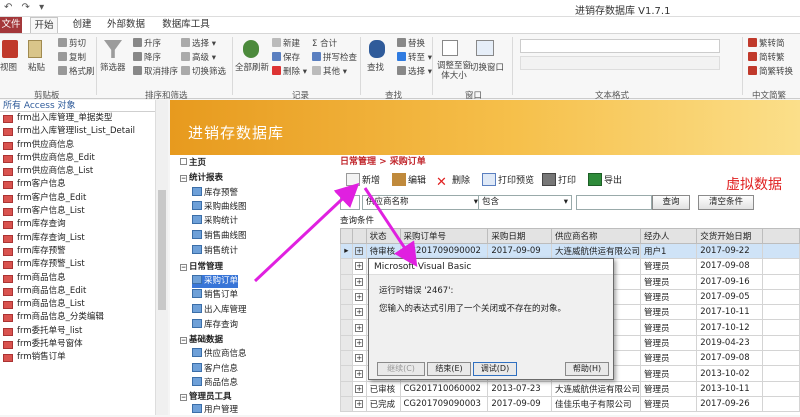  I want to click on query-button: 查询, so click(671, 202).